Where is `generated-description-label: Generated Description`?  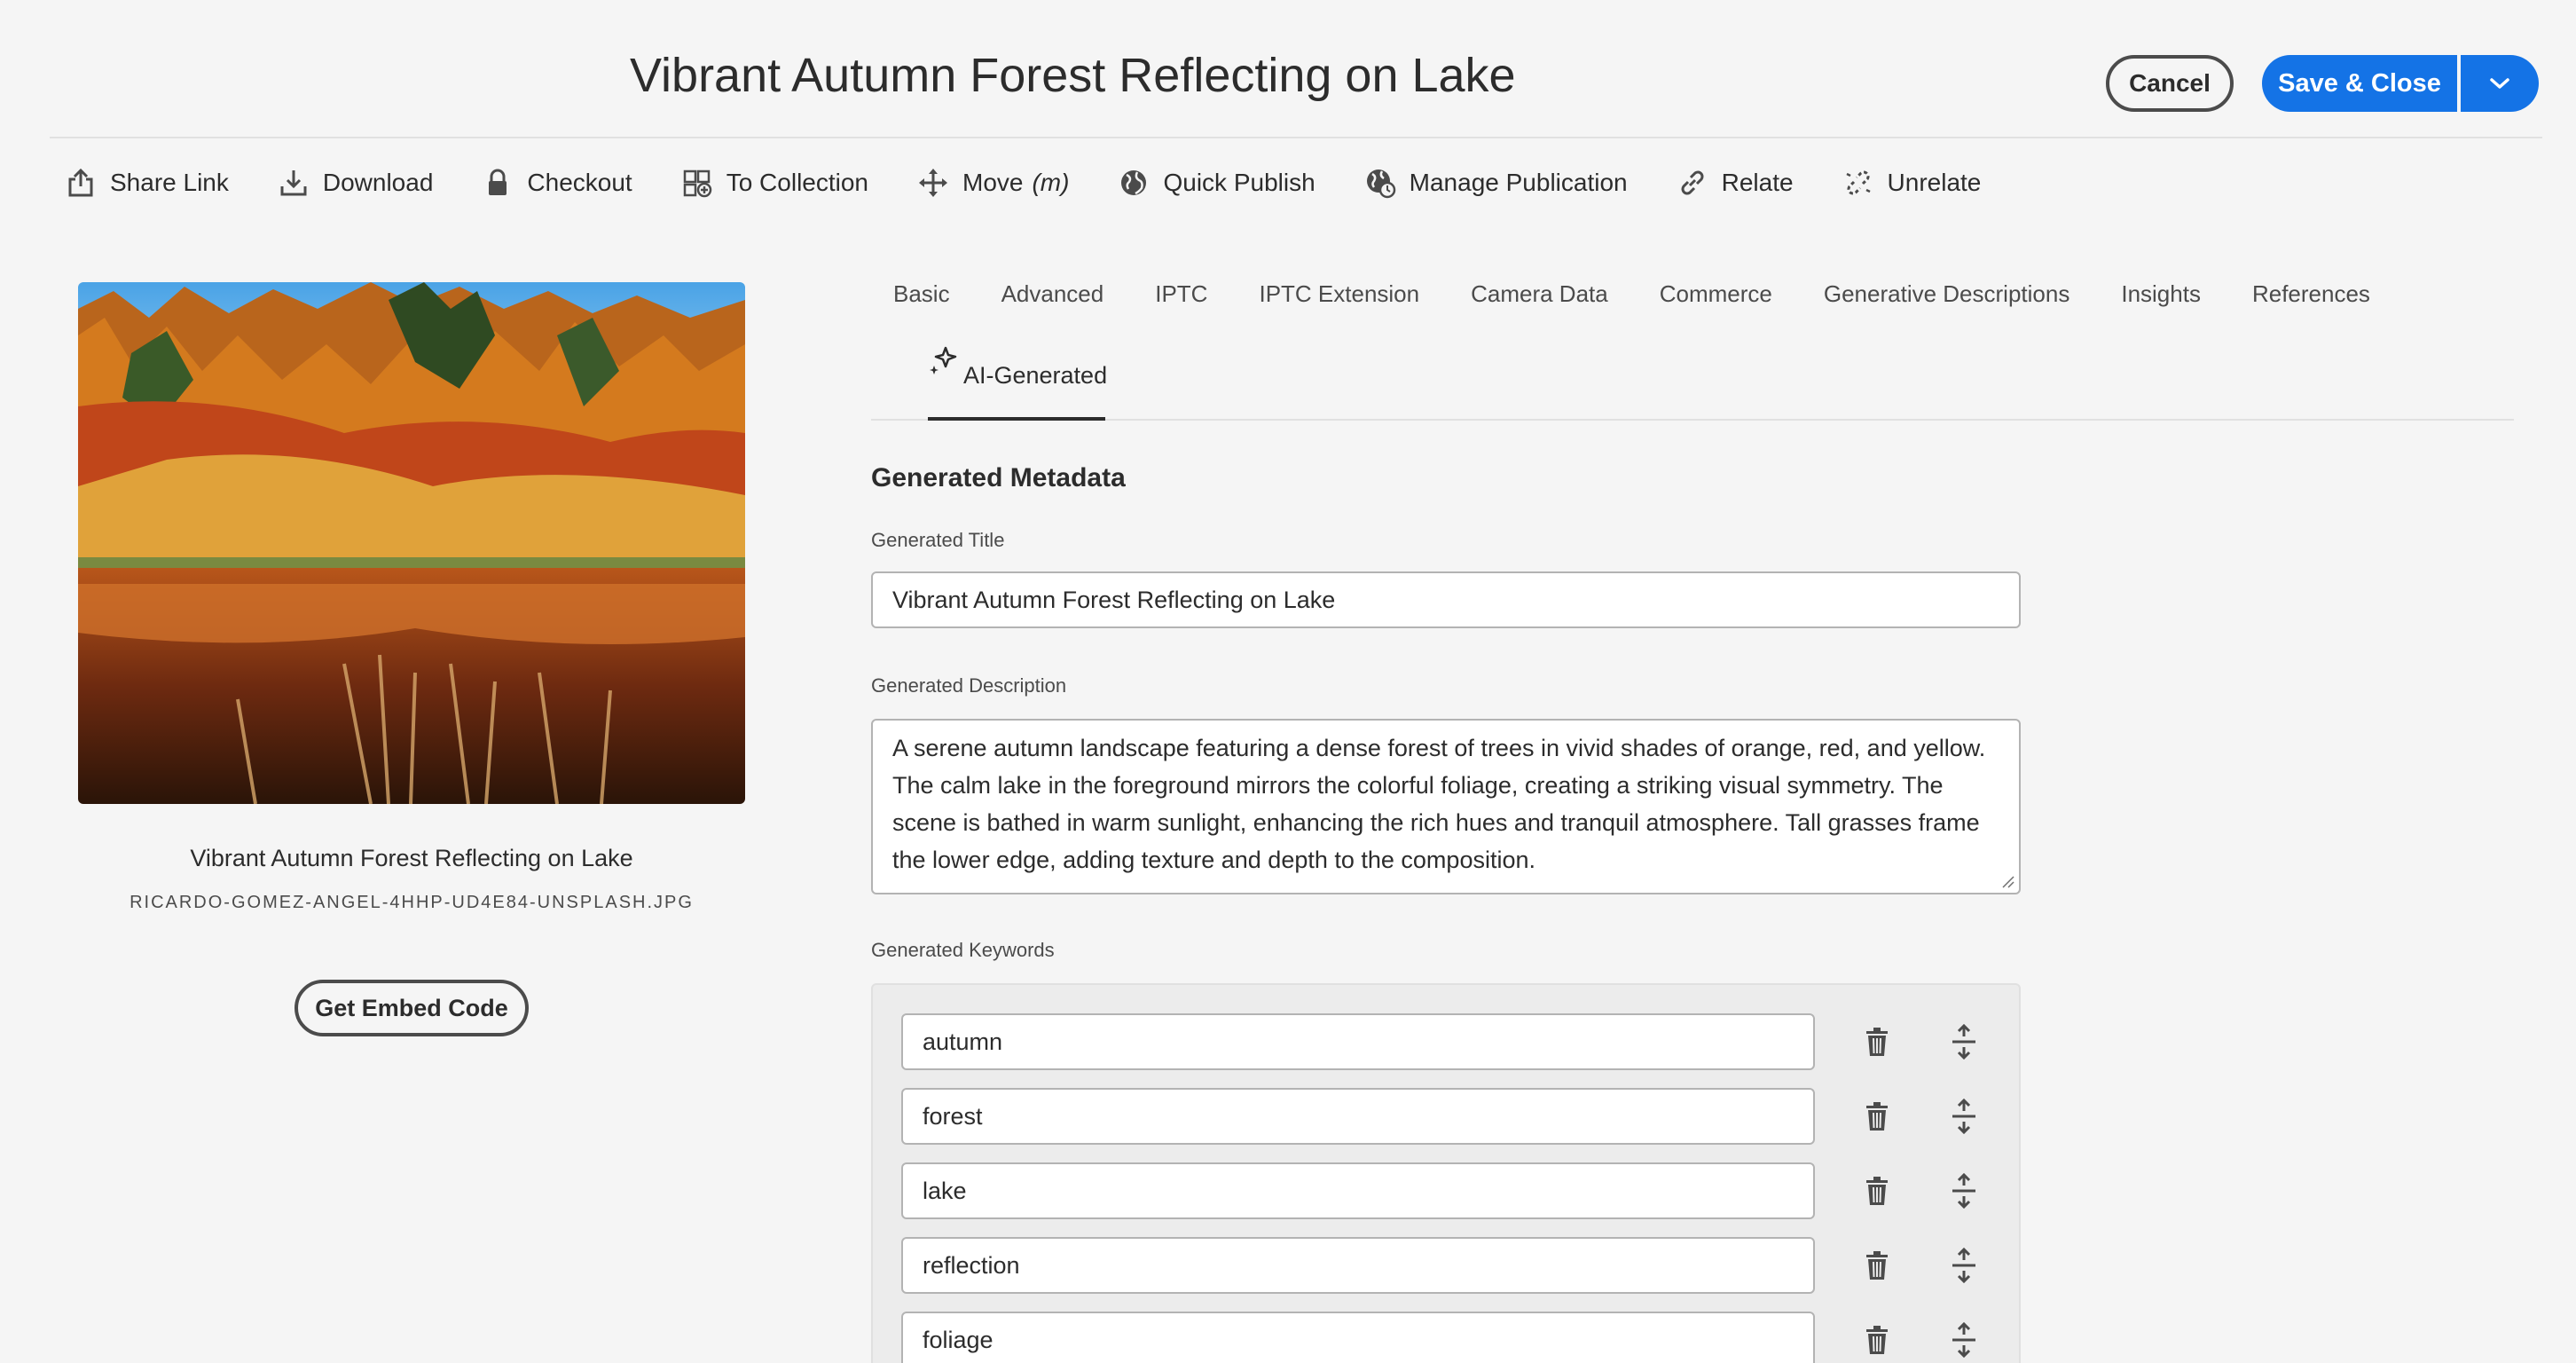
generated-description-label: Generated Description is located at coordinates (969, 685).